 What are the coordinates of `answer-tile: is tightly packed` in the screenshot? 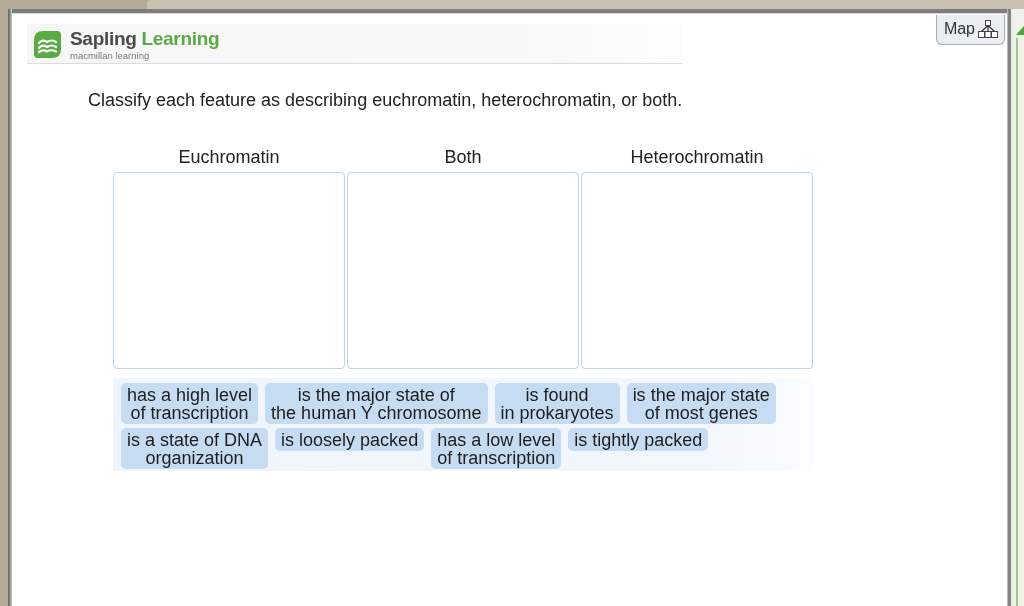 It's located at (638, 439).